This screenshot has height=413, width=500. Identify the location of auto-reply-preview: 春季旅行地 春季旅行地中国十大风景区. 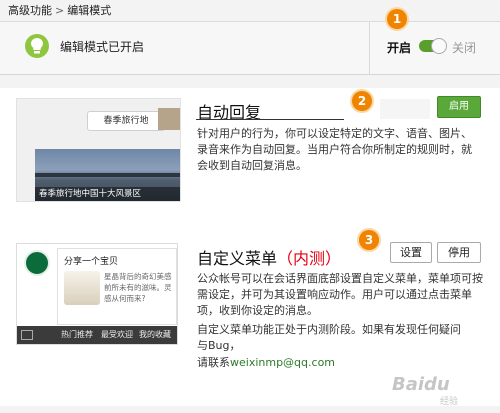
(98, 150).